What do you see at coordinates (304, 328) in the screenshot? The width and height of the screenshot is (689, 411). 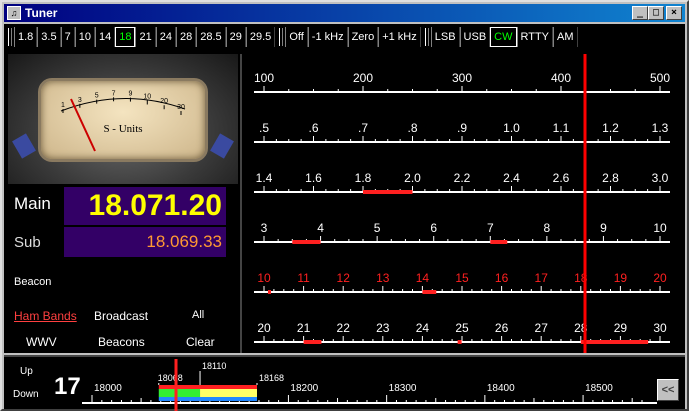 I see `scale-label: 21` at bounding box center [304, 328].